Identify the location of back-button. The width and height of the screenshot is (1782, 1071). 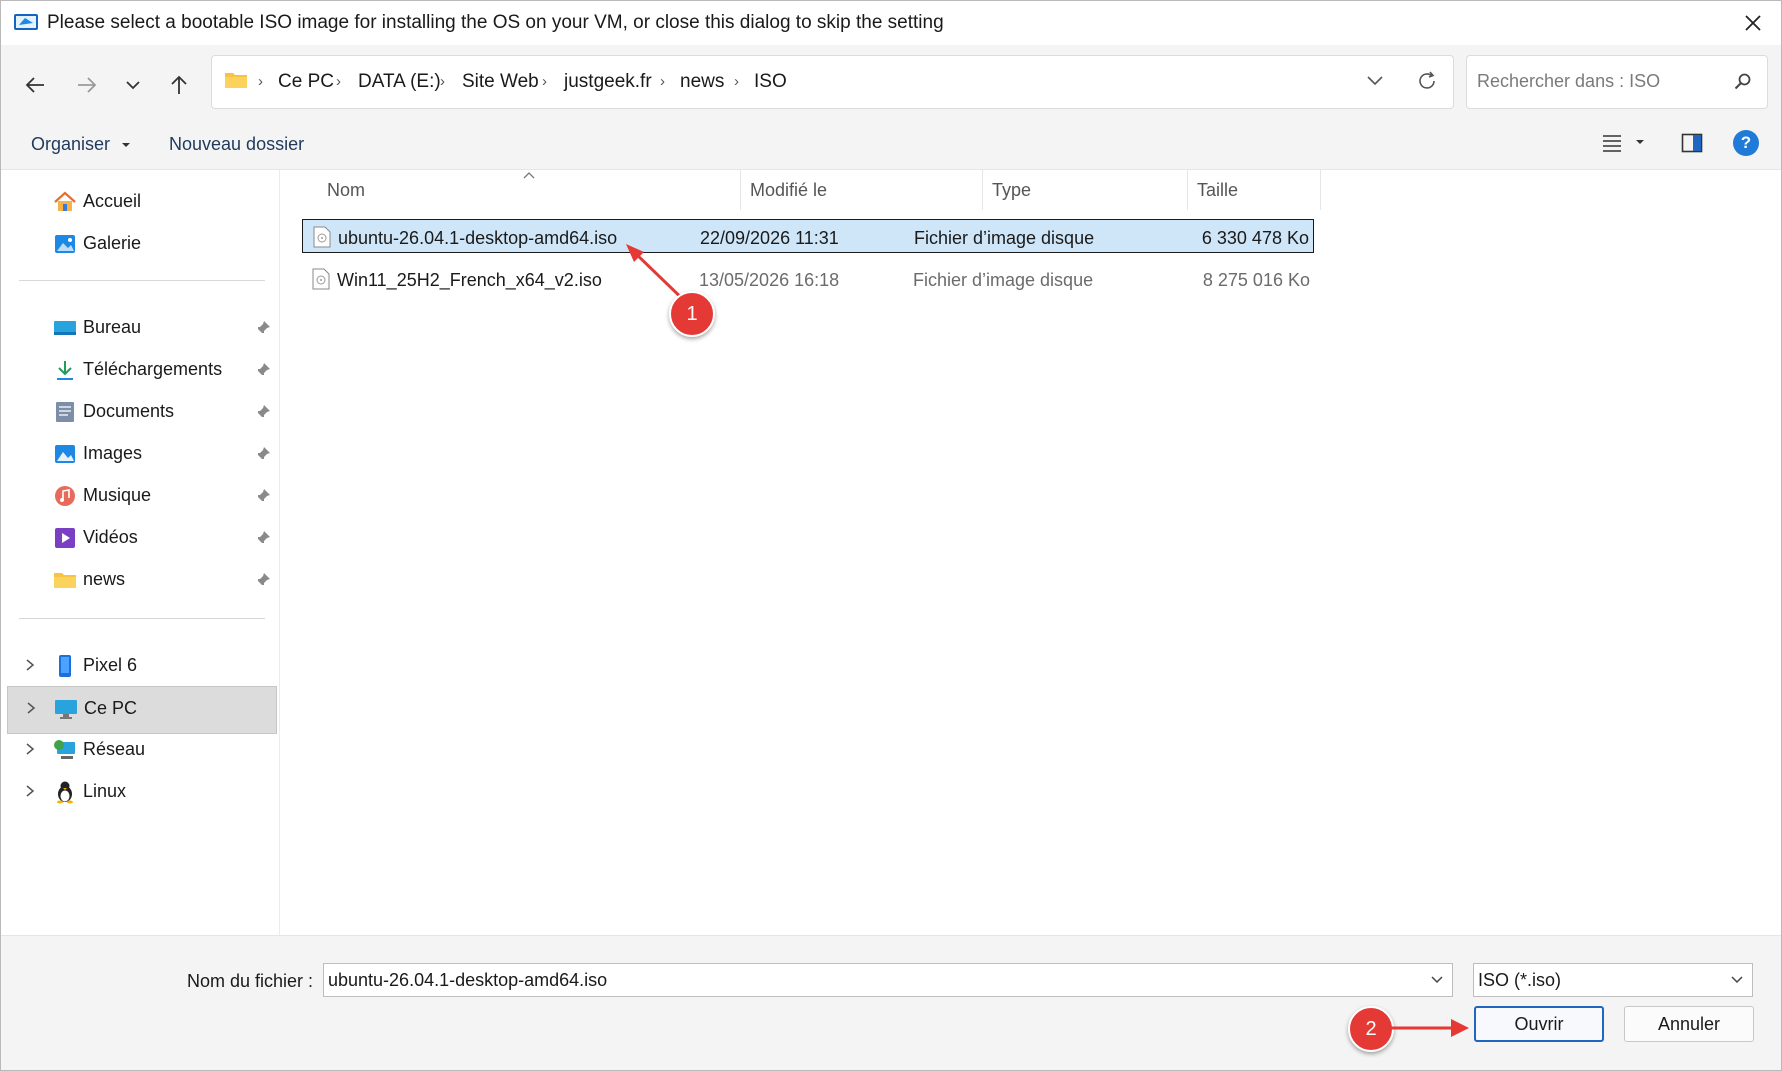
(35, 85).